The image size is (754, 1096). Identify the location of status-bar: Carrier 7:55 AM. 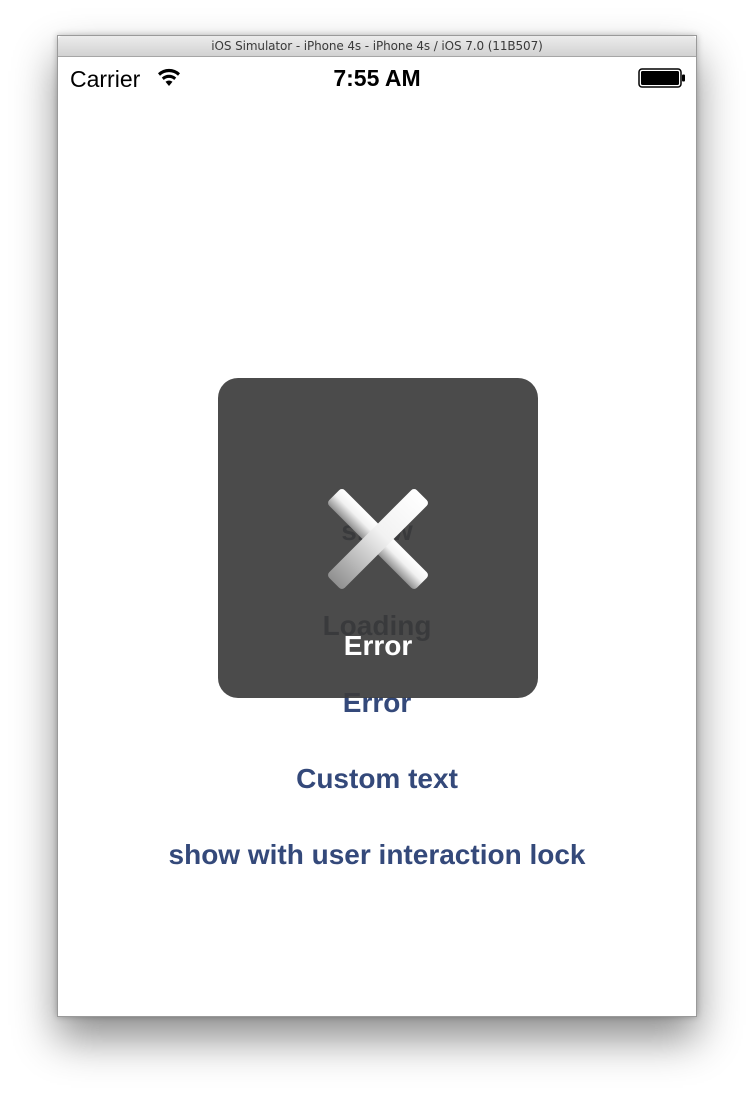
(377, 77).